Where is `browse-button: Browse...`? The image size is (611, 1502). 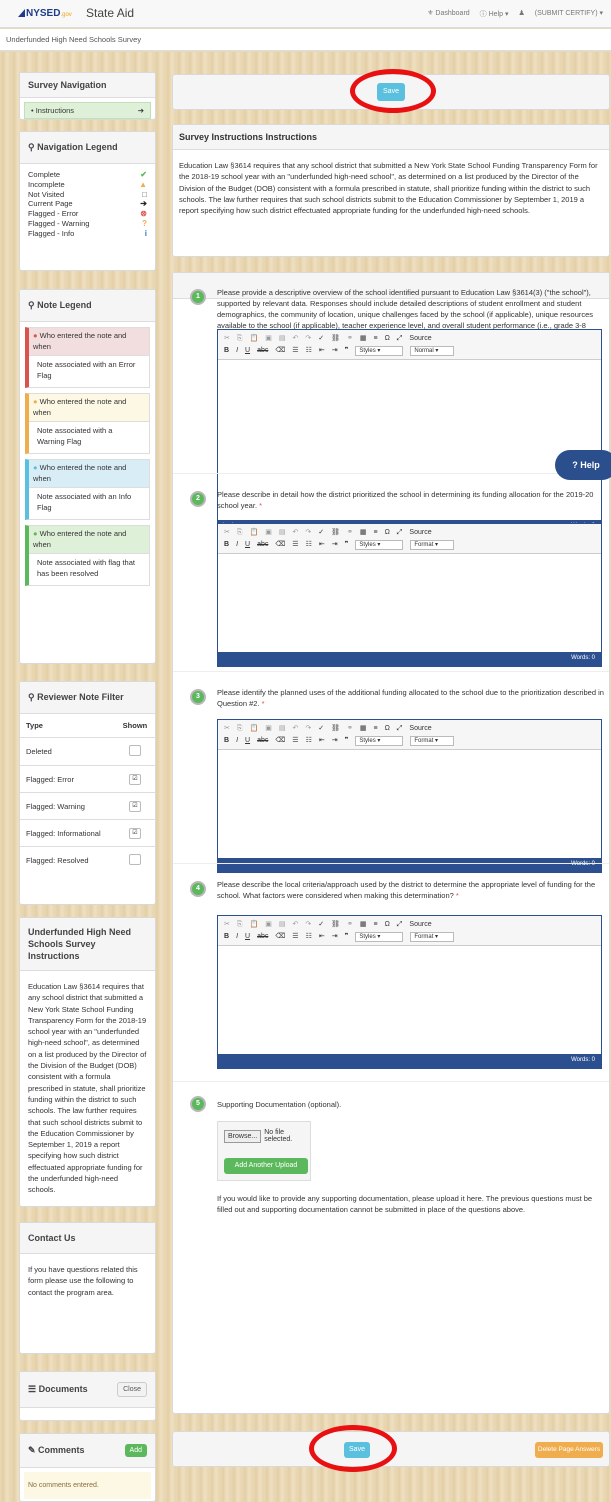 browse-button: Browse... is located at coordinates (243, 1136).